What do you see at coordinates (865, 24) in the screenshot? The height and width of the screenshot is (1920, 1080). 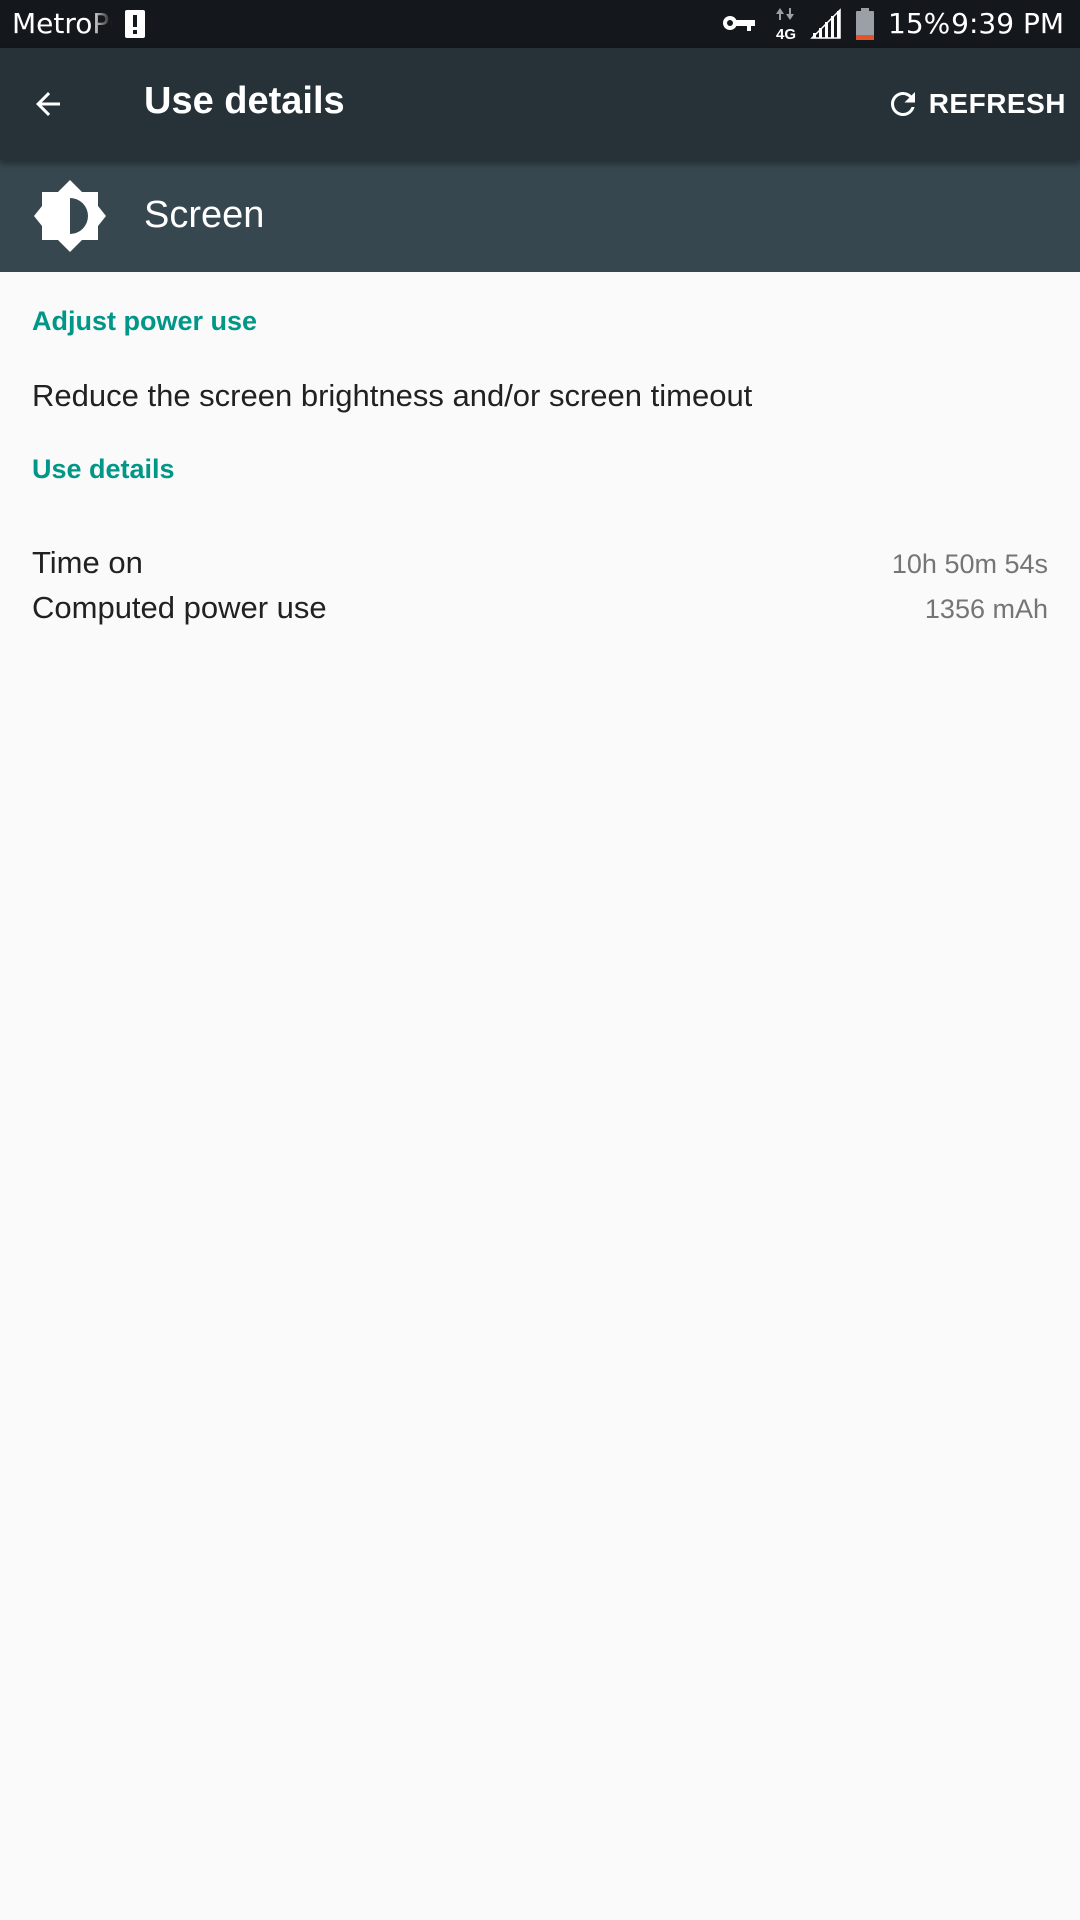 I see `battery-icon` at bounding box center [865, 24].